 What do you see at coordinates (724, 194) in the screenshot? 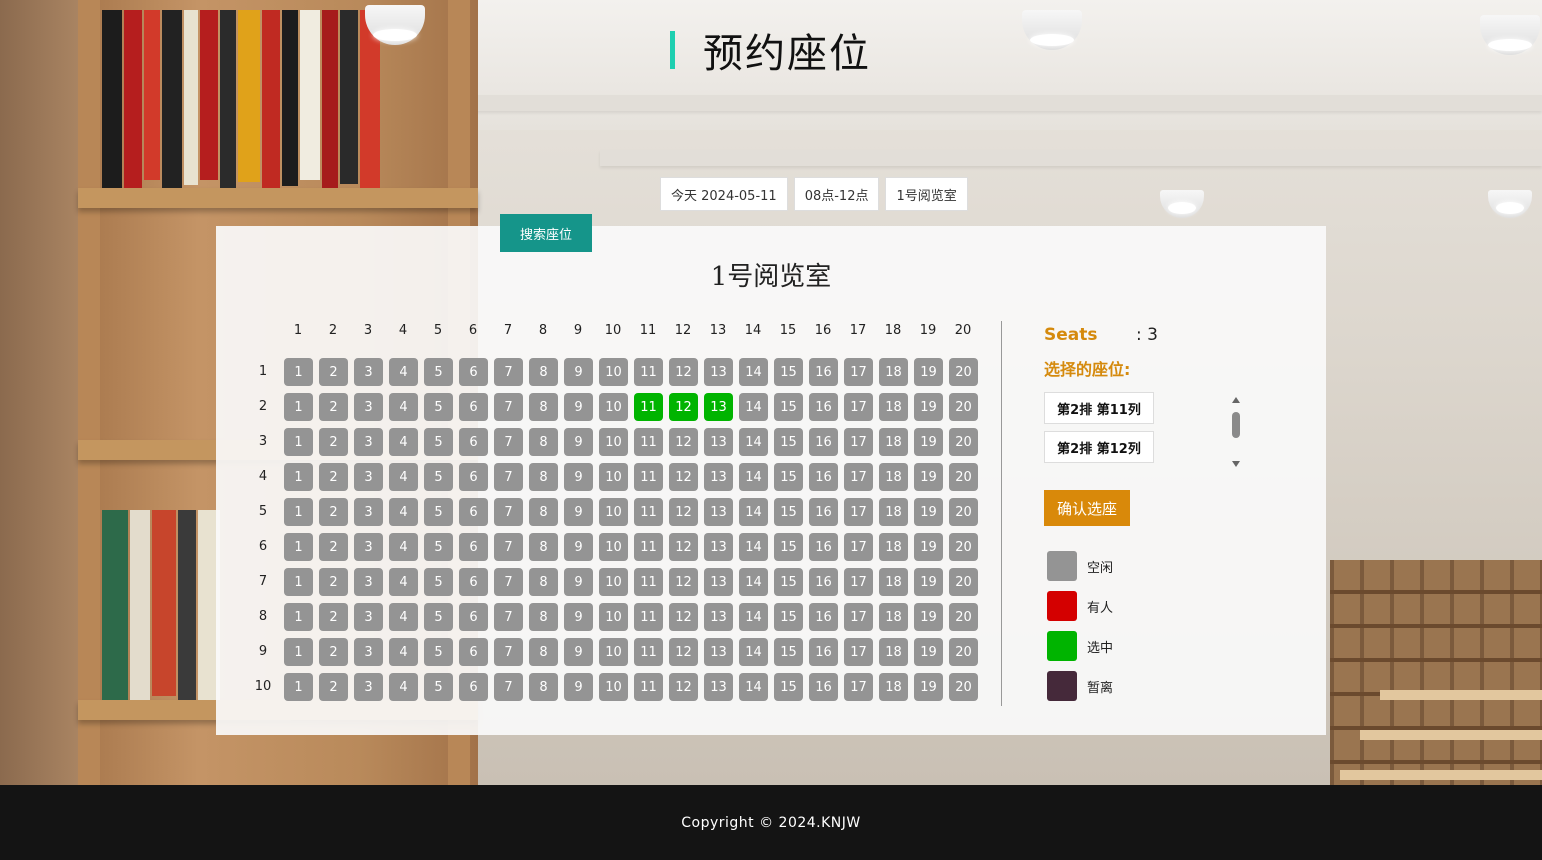
I see `date-select: 今天 2024-05-11` at bounding box center [724, 194].